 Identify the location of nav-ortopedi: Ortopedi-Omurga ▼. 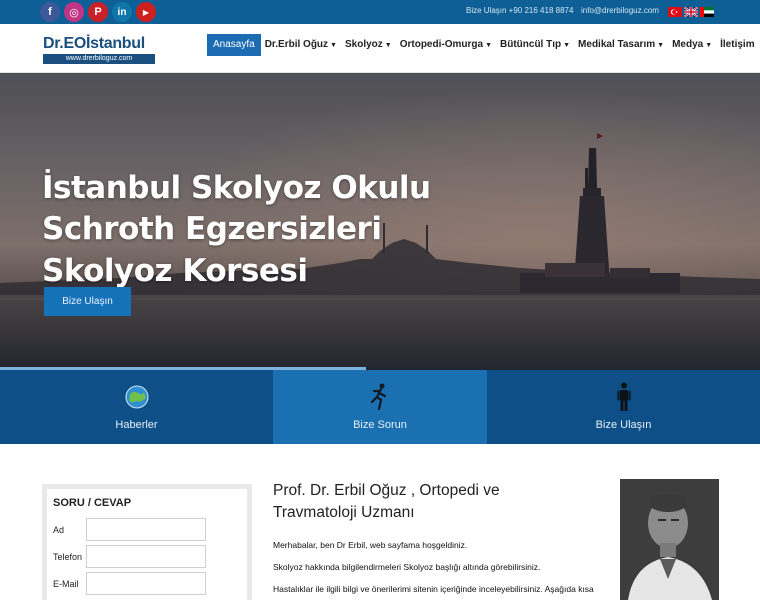
(446, 45).